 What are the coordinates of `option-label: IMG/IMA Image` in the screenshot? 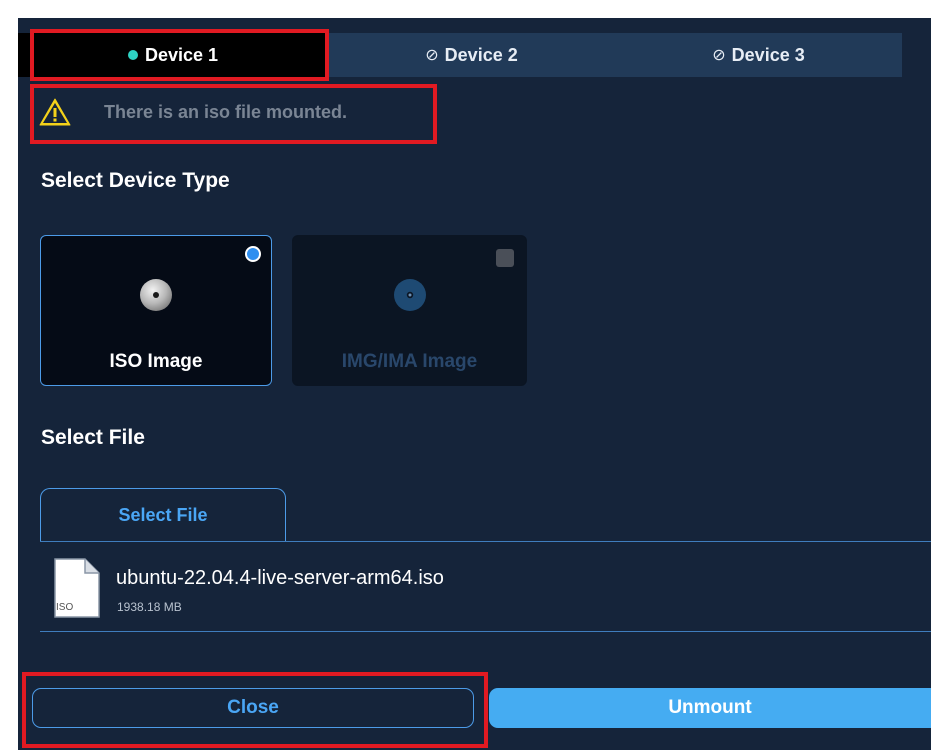 It's located at (409, 361).